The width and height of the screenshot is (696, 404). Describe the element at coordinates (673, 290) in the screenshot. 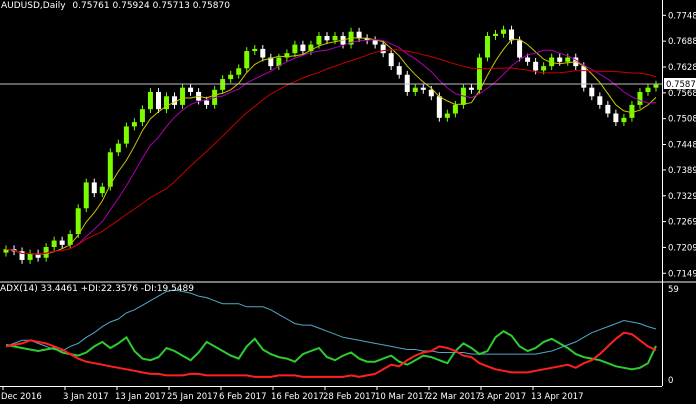

I see `indicator-top-tick: 59` at that location.